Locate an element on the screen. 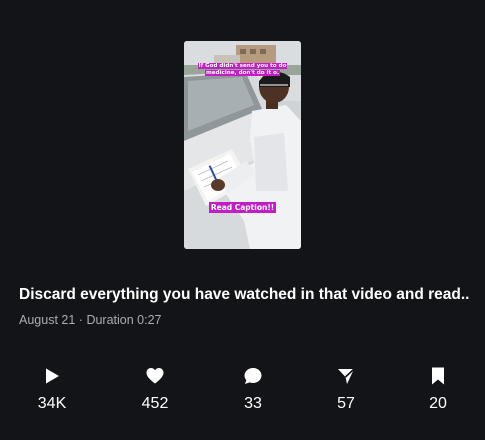 This screenshot has width=485, height=440. video-date: August 21 is located at coordinates (47, 320).